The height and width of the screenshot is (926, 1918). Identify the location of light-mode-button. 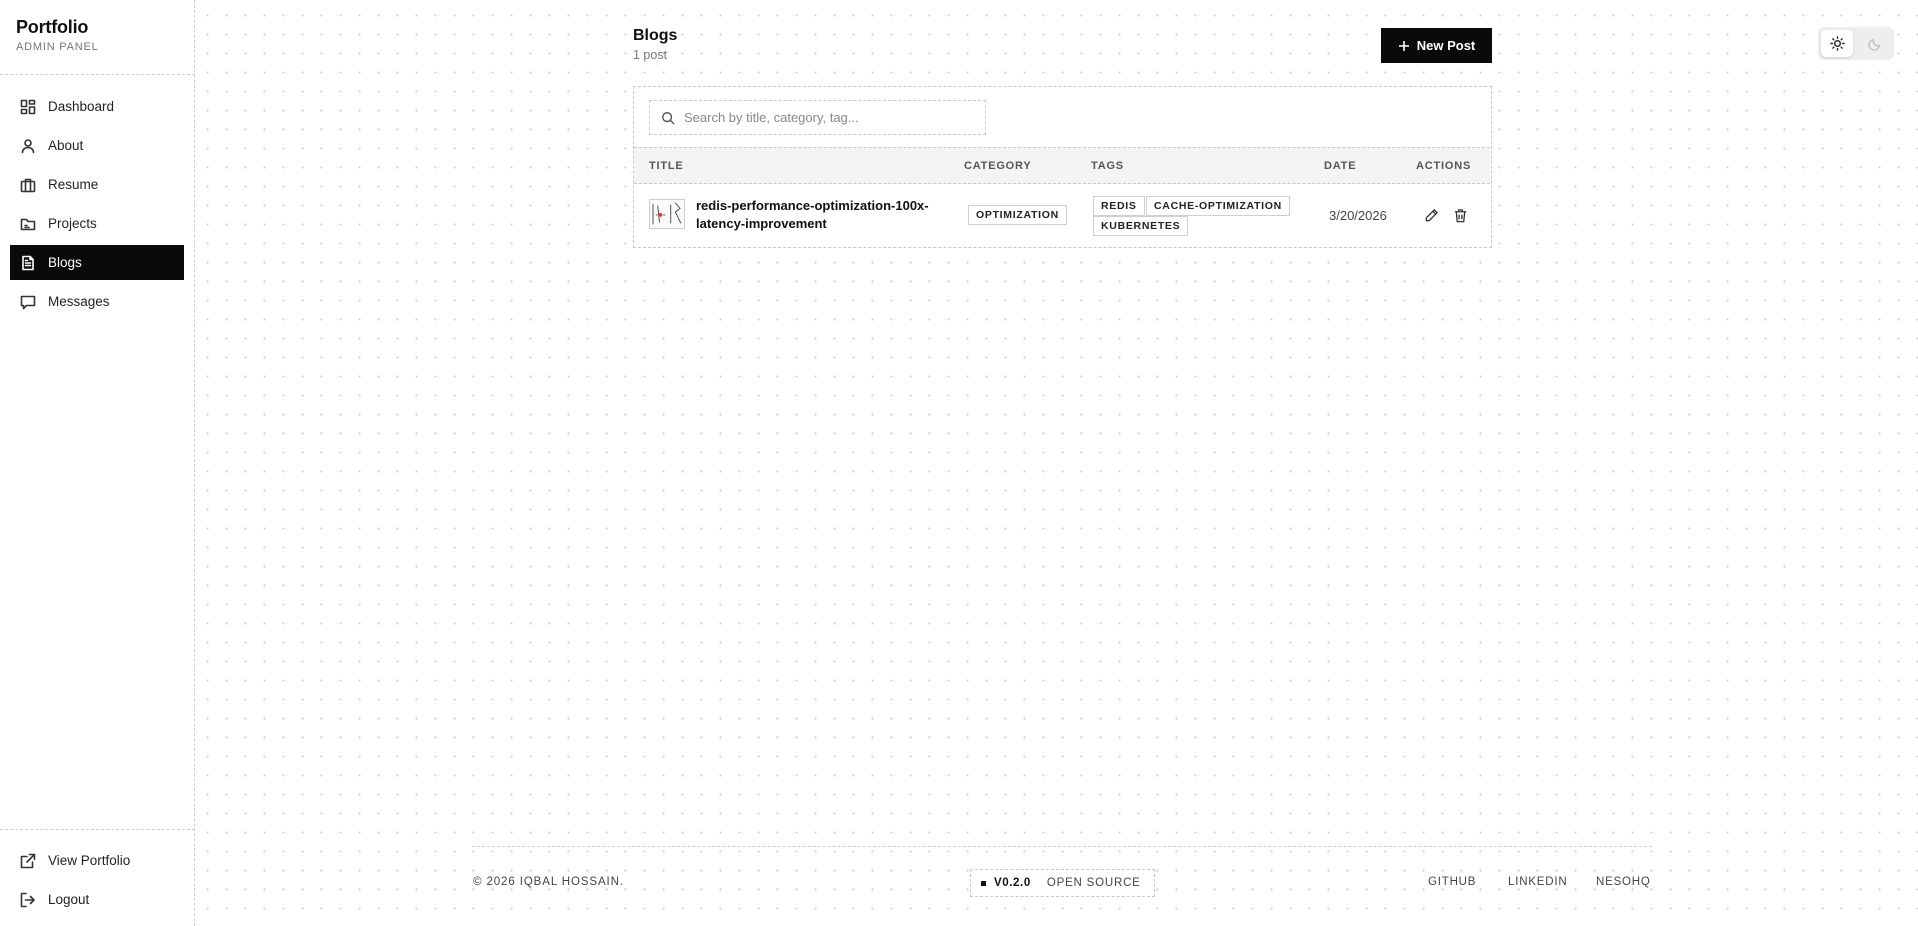
(1837, 43).